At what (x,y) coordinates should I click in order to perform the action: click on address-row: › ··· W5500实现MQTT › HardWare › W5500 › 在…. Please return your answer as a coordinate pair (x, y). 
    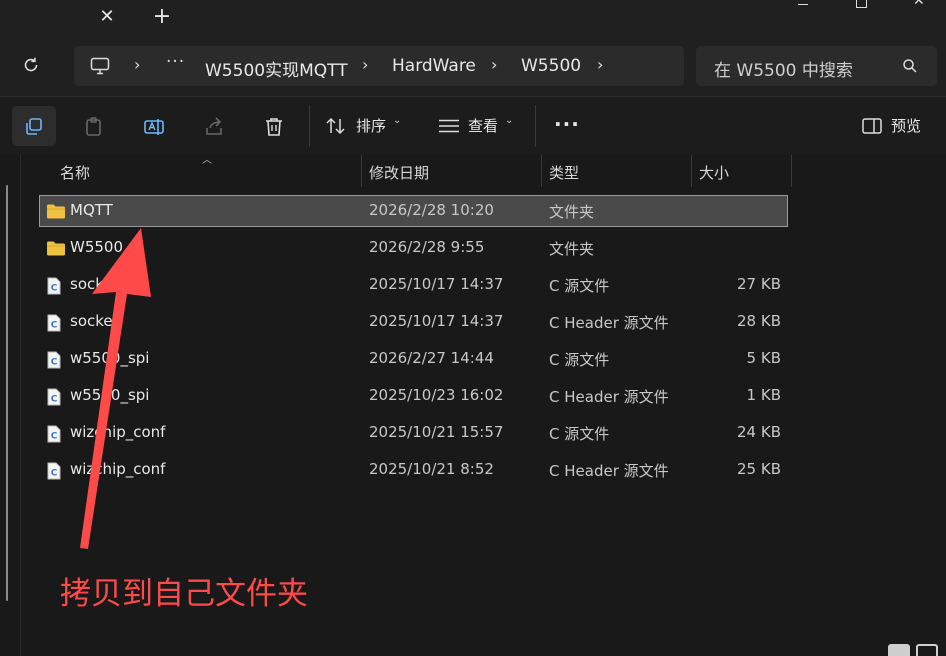
    Looking at the image, I should click on (473, 66).